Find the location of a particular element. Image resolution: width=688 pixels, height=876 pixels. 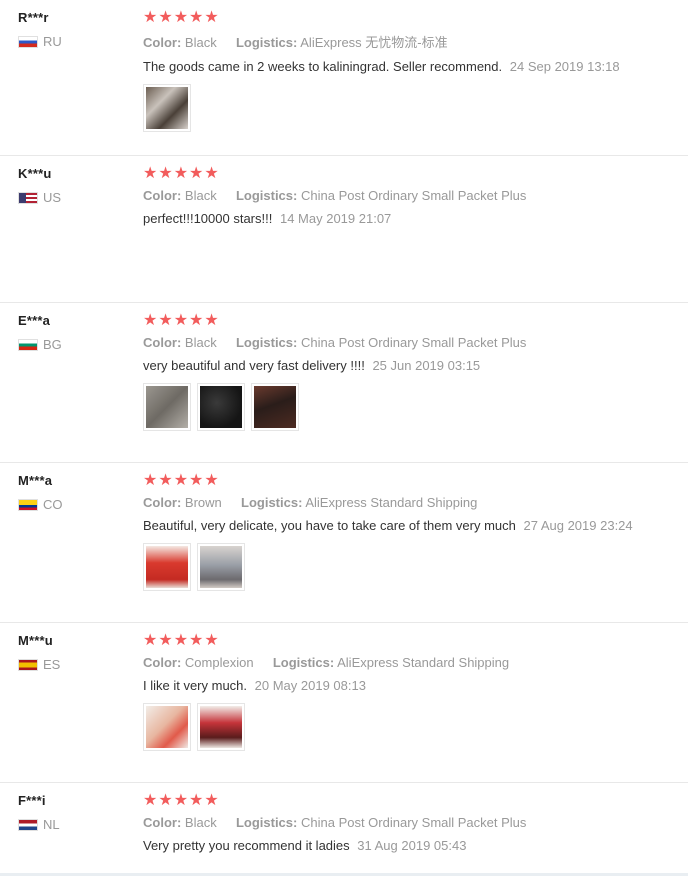

color-value: Brown is located at coordinates (203, 502).